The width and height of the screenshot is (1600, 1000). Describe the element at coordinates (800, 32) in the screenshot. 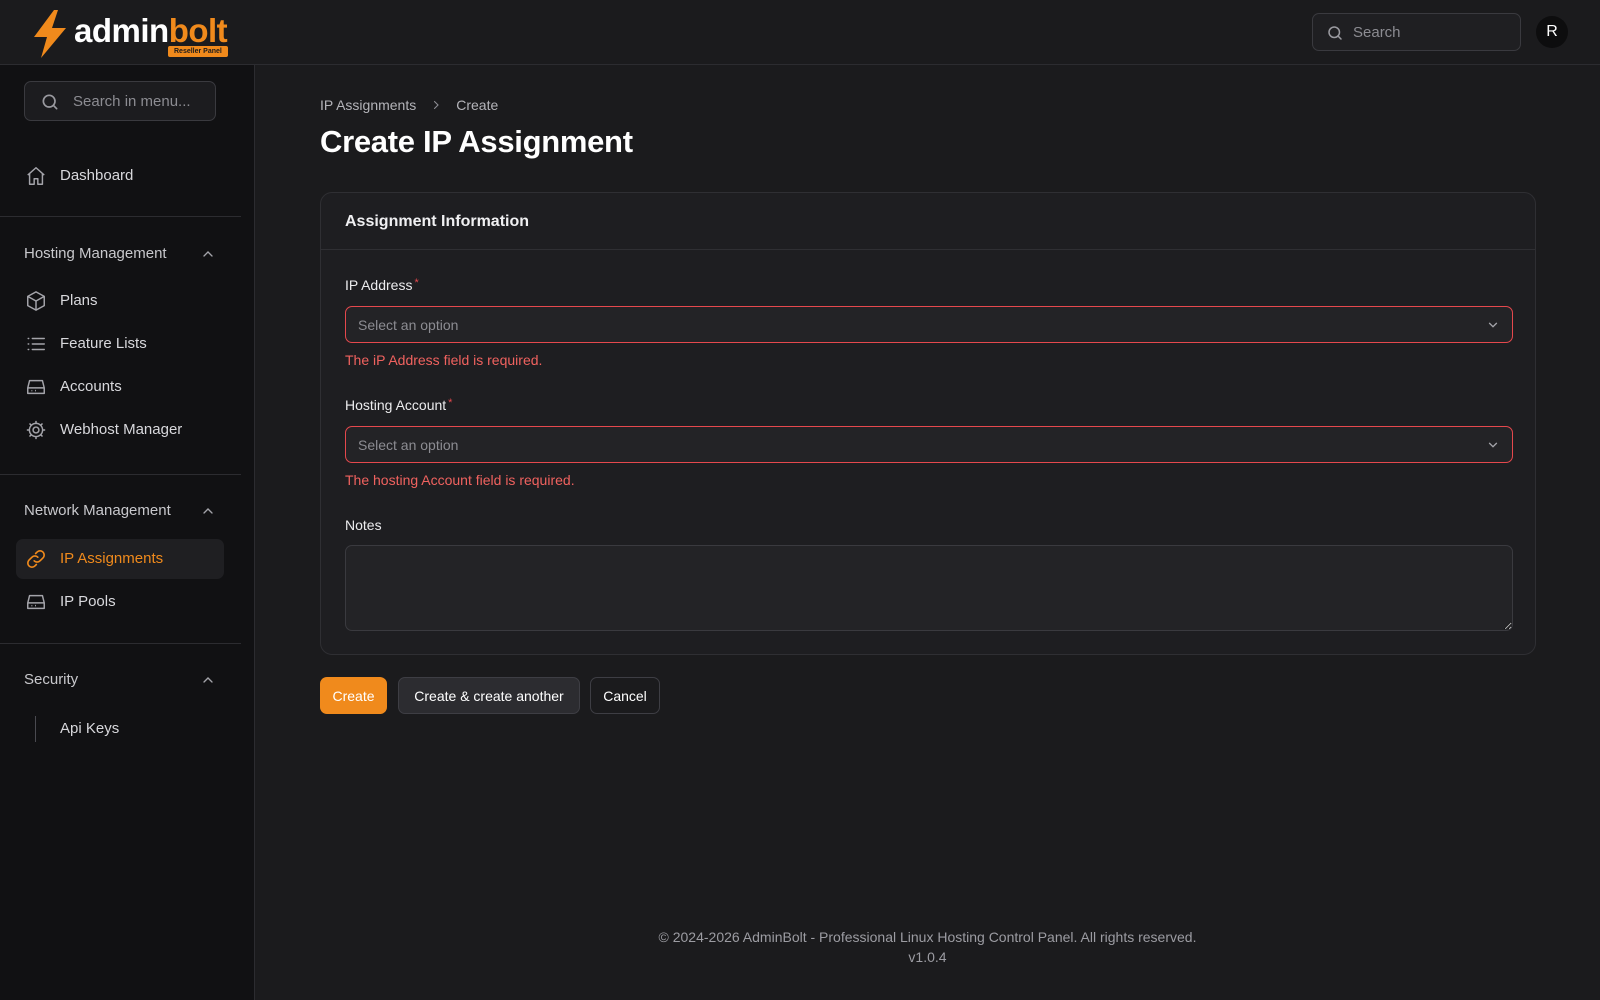

I see `top-bar: adminbolt Reseller Panel R` at that location.